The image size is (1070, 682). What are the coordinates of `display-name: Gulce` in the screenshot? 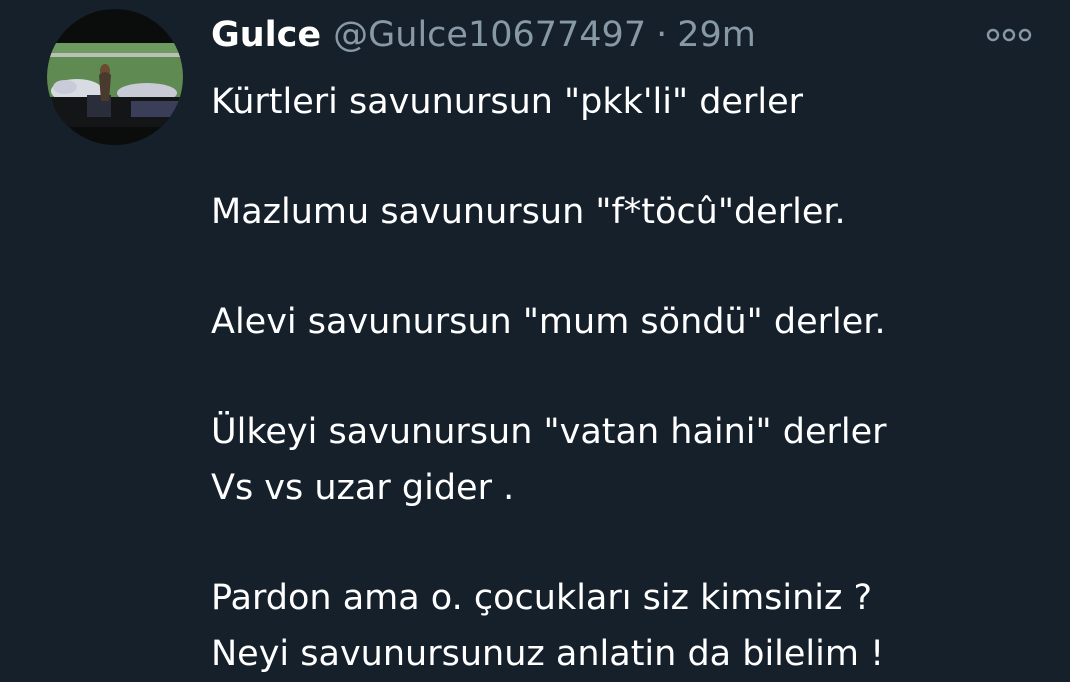 It's located at (266, 35).